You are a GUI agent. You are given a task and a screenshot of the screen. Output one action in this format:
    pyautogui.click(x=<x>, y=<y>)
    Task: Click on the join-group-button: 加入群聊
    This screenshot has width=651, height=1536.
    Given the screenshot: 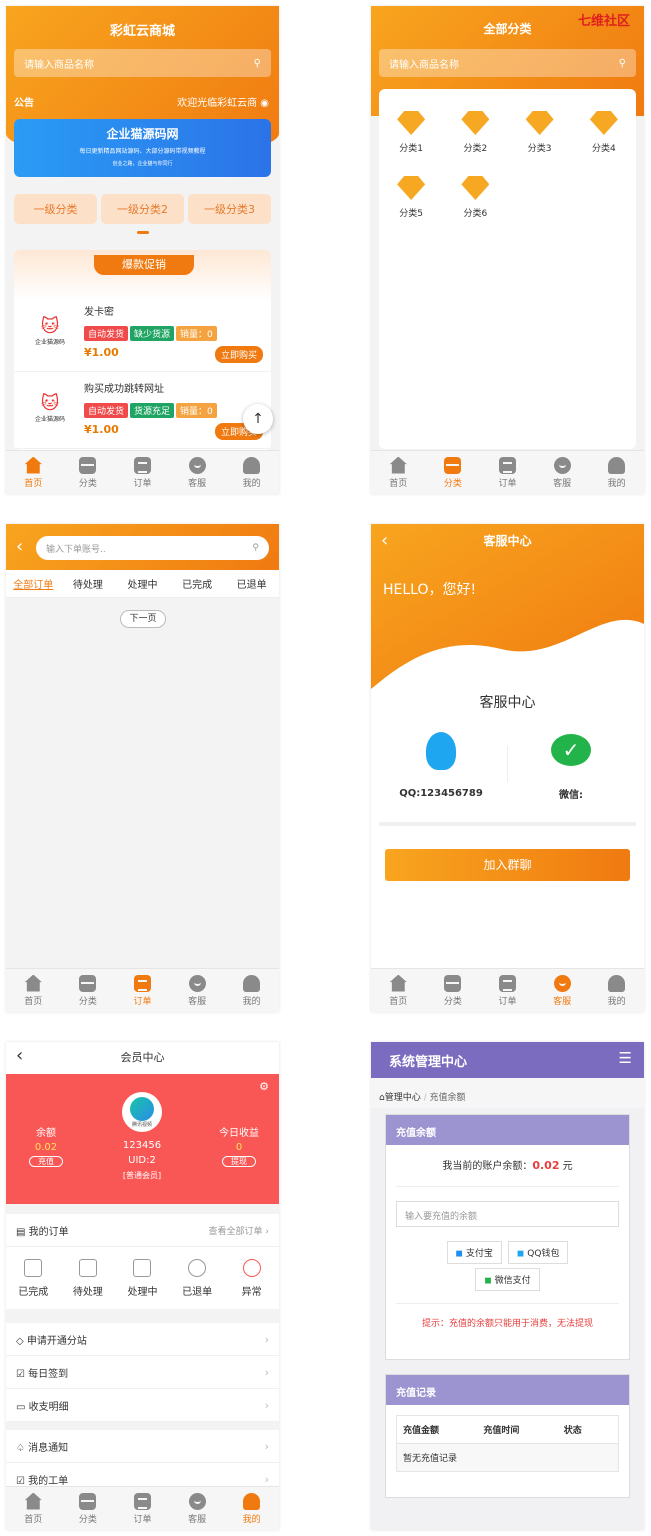 What is the action you would take?
    pyautogui.click(x=507, y=865)
    